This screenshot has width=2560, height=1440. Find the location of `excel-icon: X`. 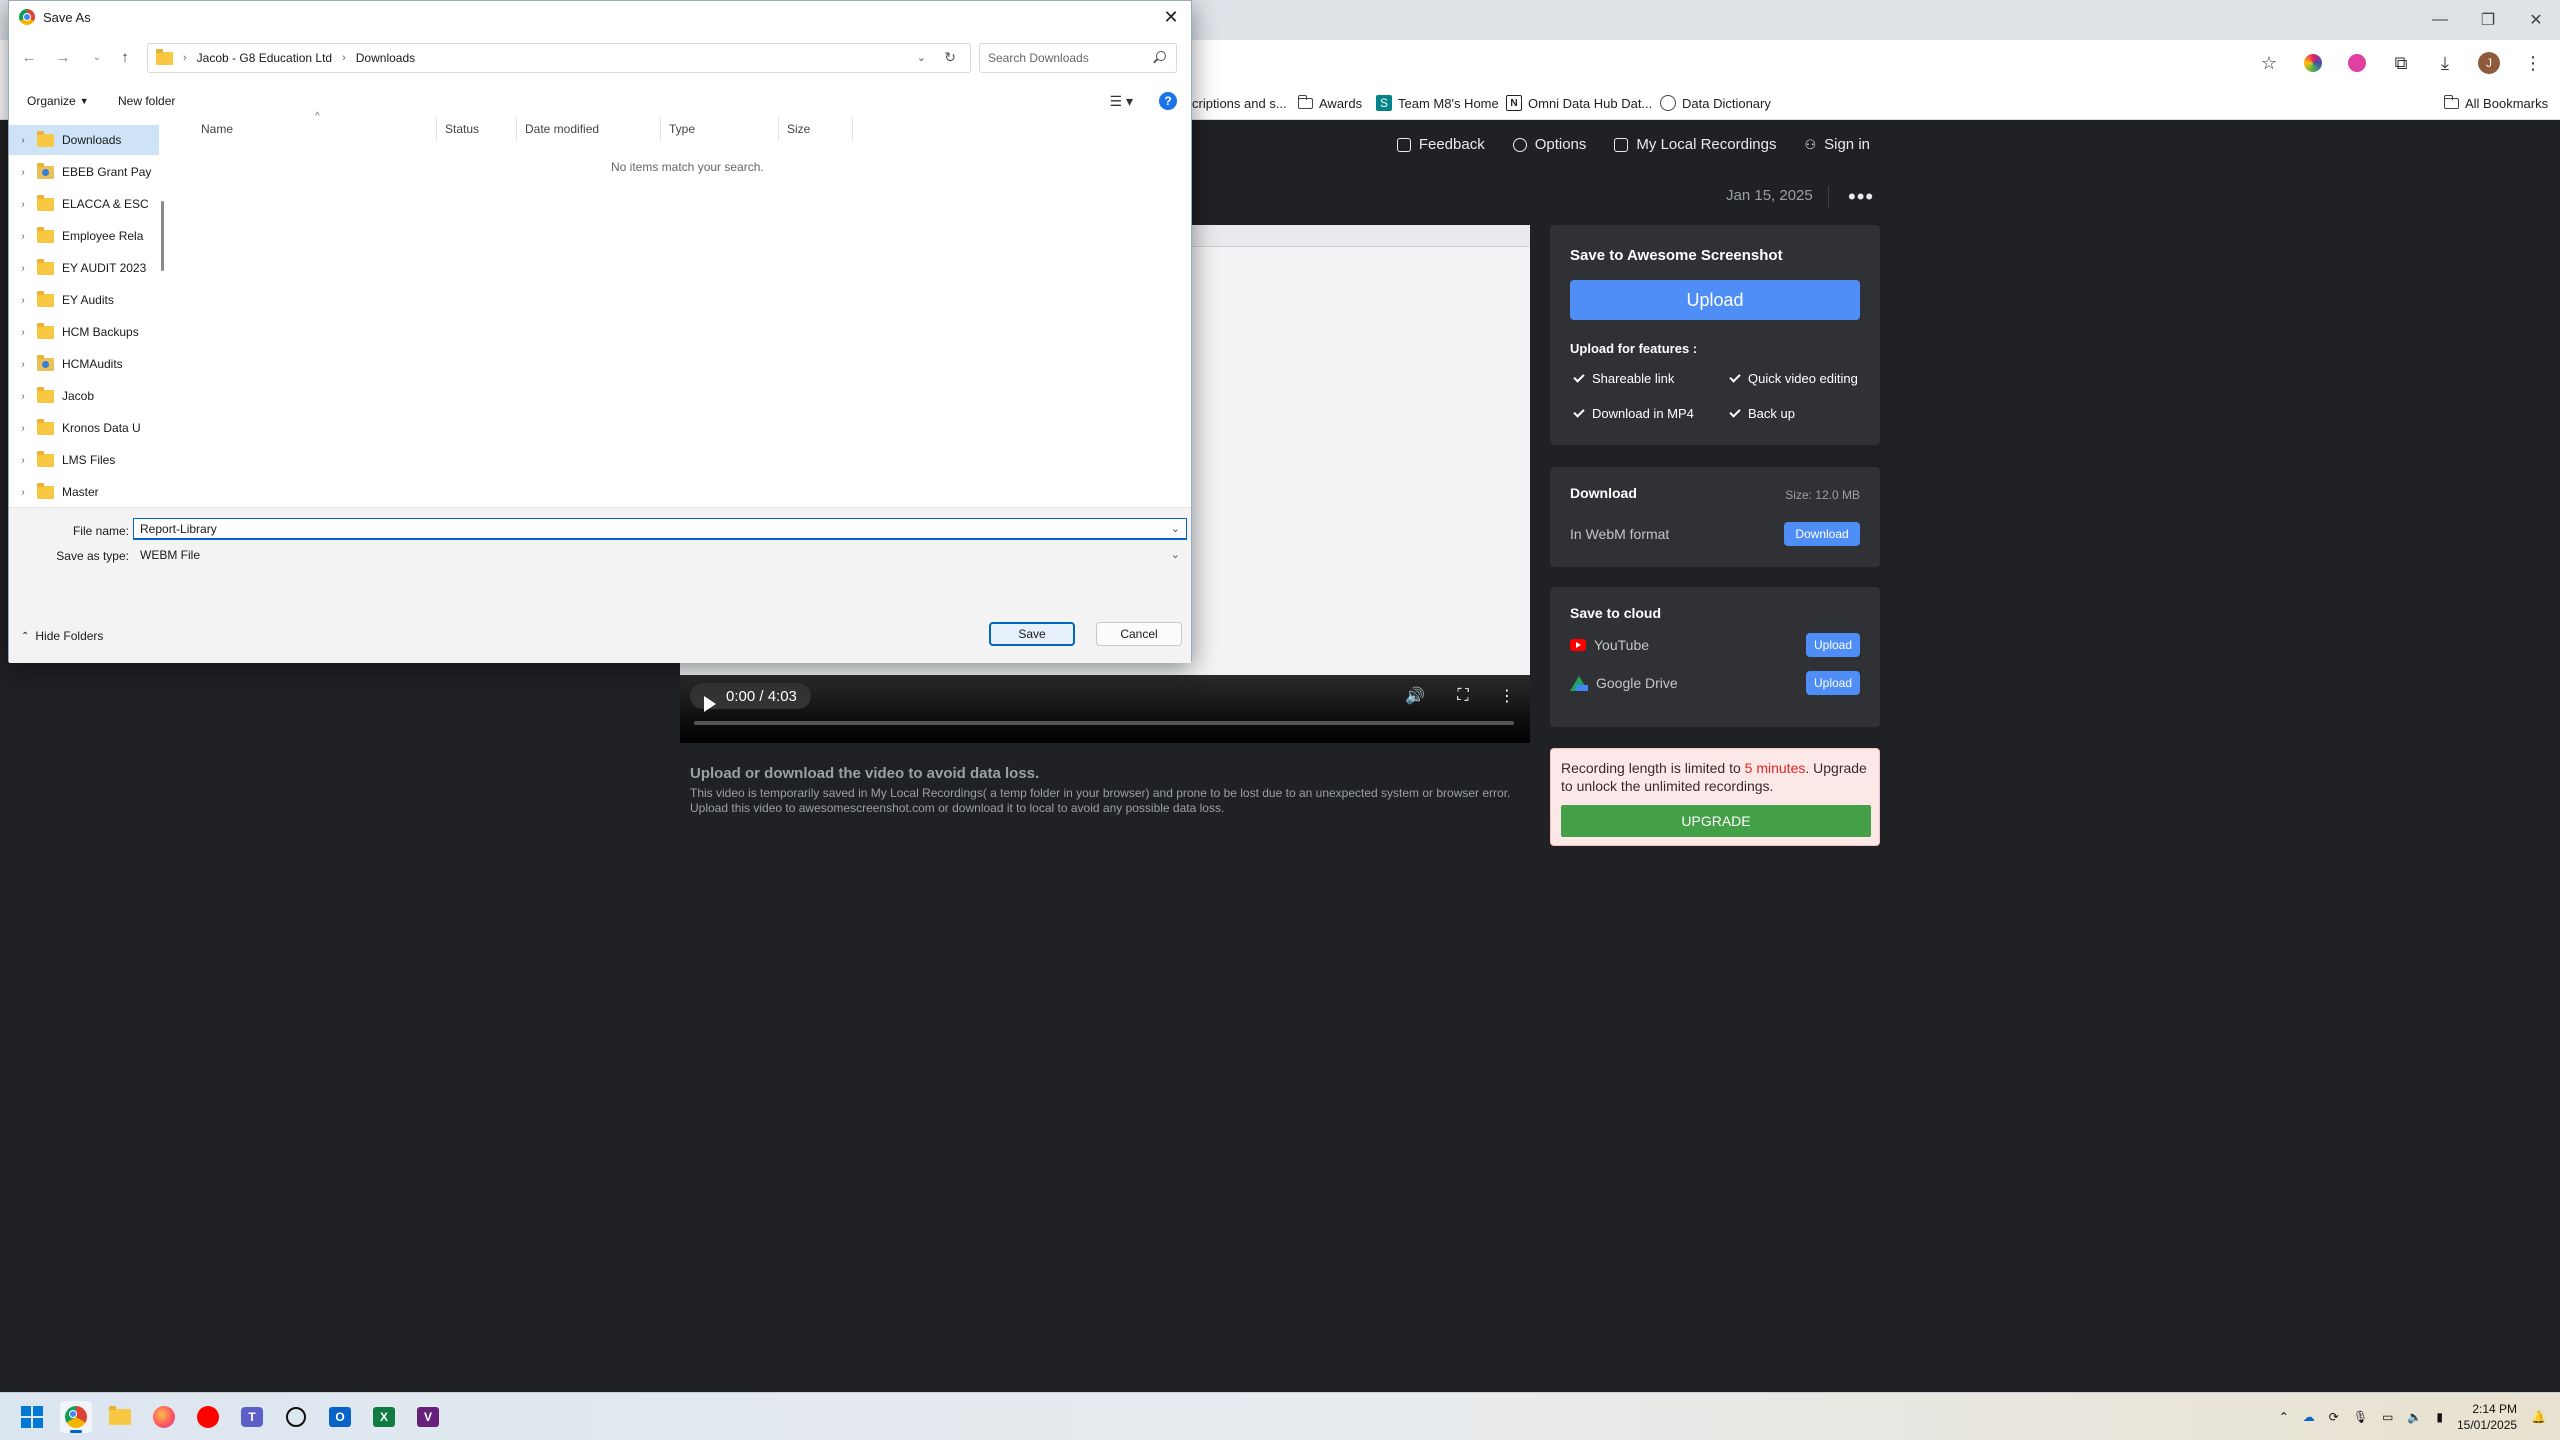

excel-icon: X is located at coordinates (384, 1417).